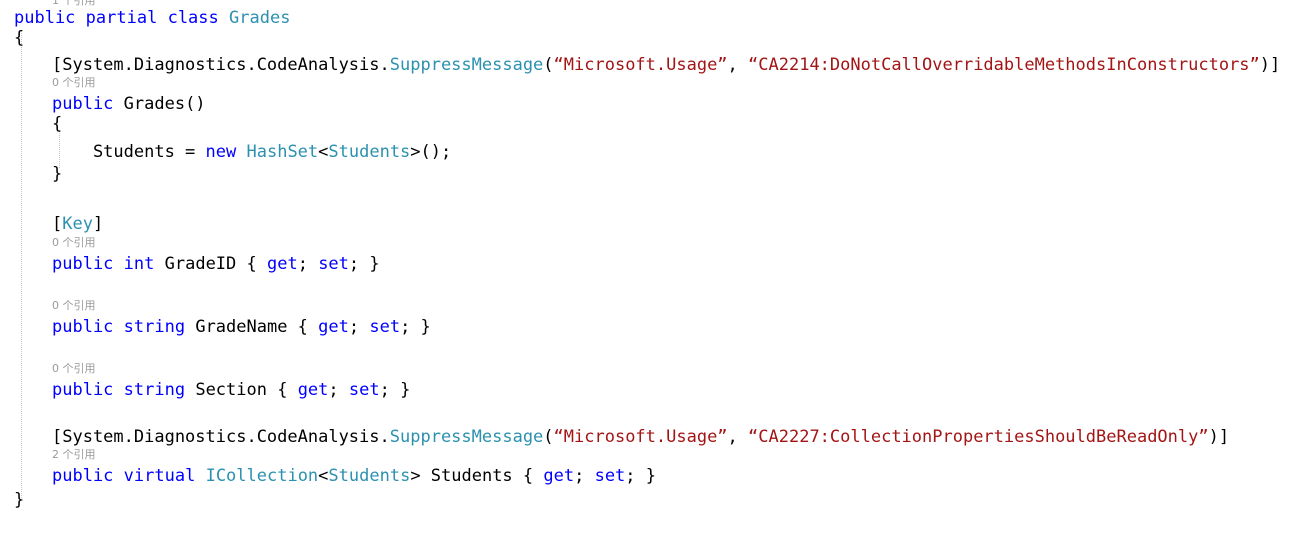 The image size is (1306, 549). I want to click on line-ctor-open-brace: {, so click(57, 124).